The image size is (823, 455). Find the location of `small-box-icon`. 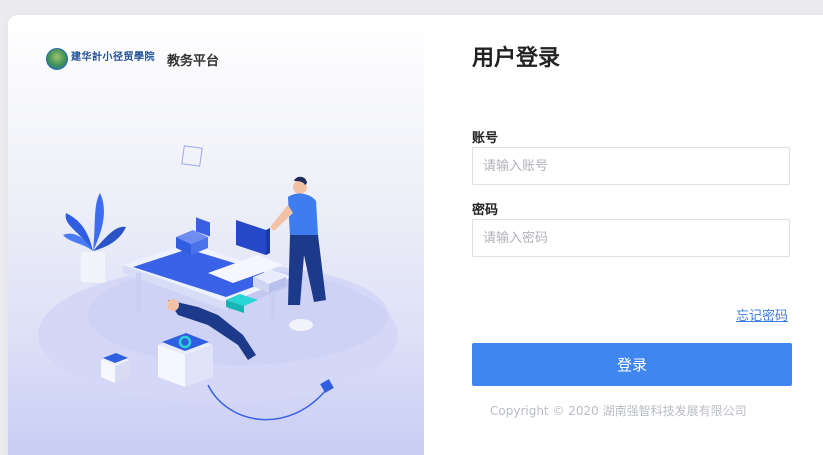

small-box-icon is located at coordinates (115, 368).